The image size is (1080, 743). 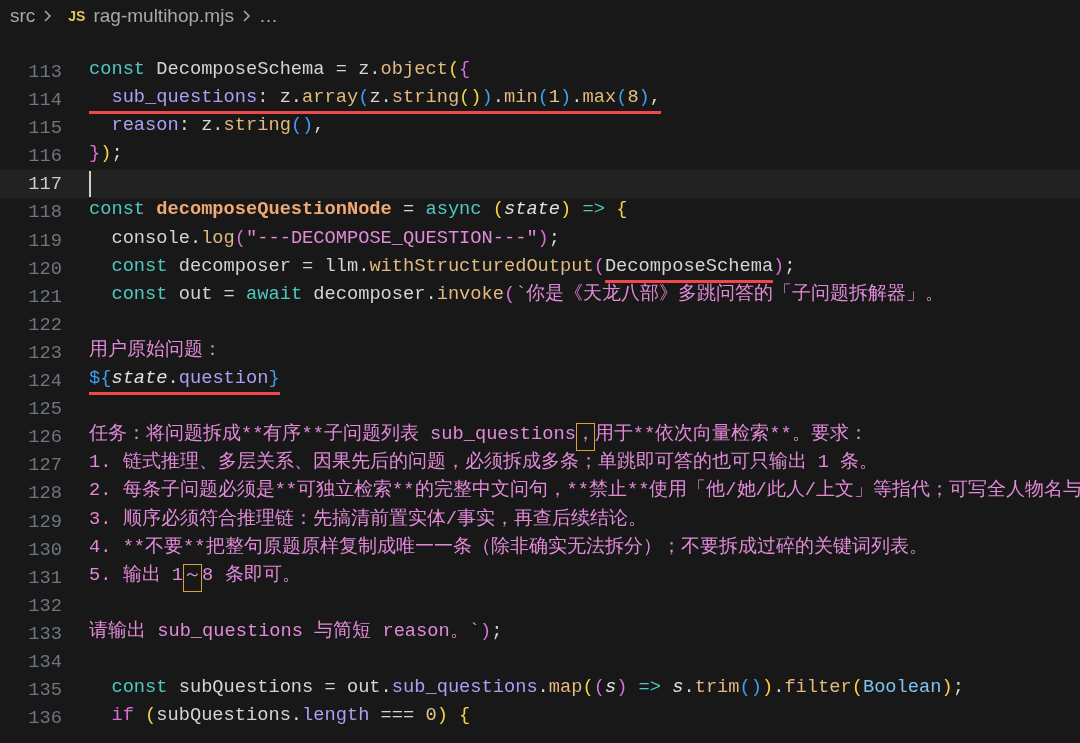 What do you see at coordinates (358, 210) in the screenshot?
I see `code-line: const decomposeQuestionNode = async (state) => {` at bounding box center [358, 210].